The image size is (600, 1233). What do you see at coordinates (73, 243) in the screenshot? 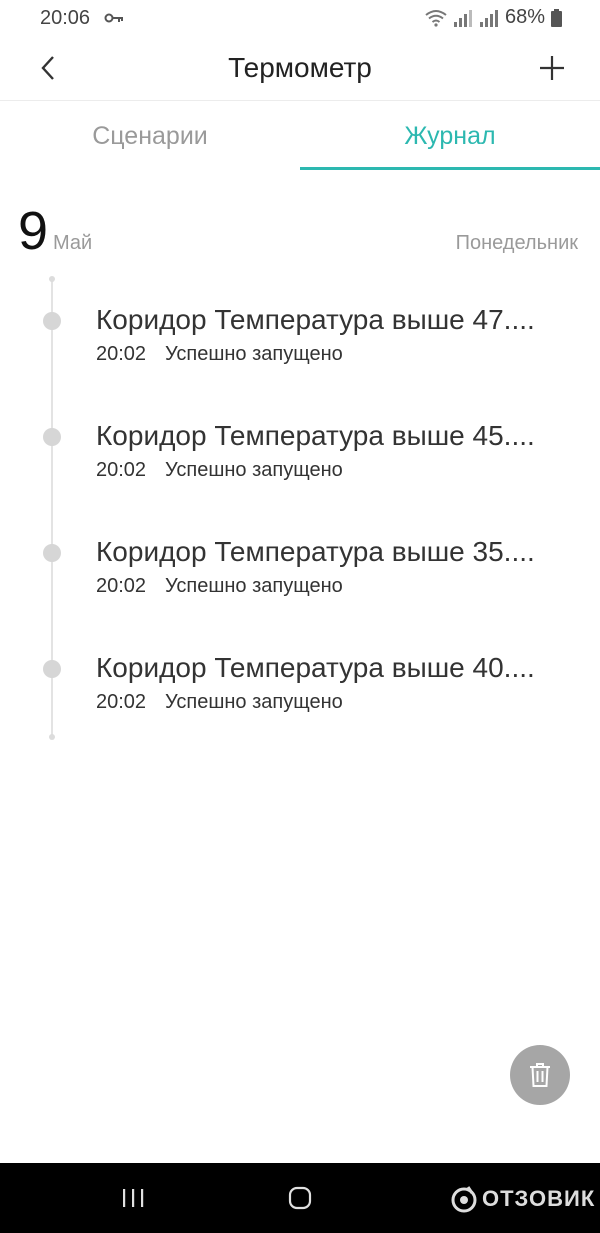
I see `date-month: Май` at bounding box center [73, 243].